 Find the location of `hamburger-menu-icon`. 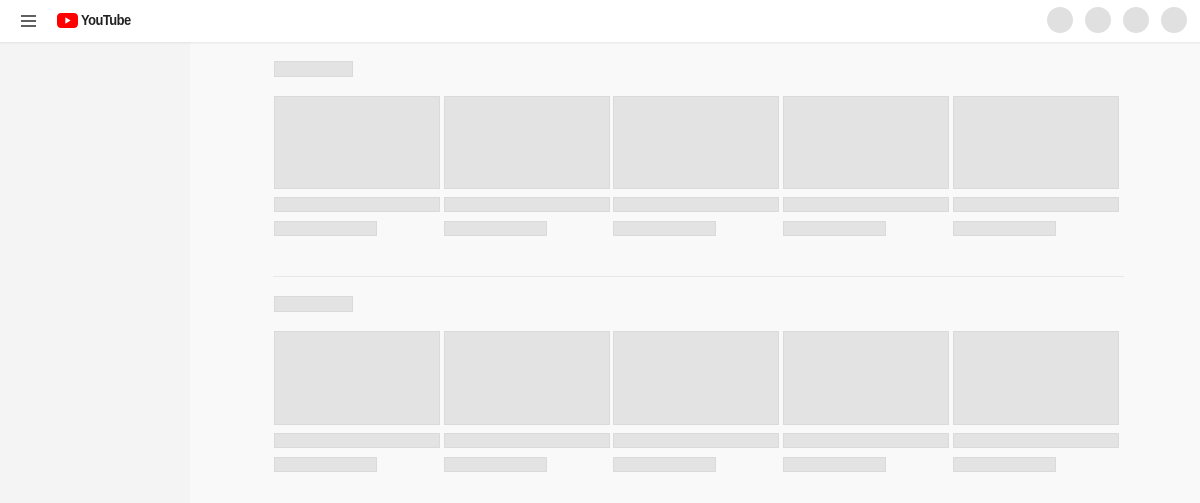

hamburger-menu-icon is located at coordinates (28, 21).